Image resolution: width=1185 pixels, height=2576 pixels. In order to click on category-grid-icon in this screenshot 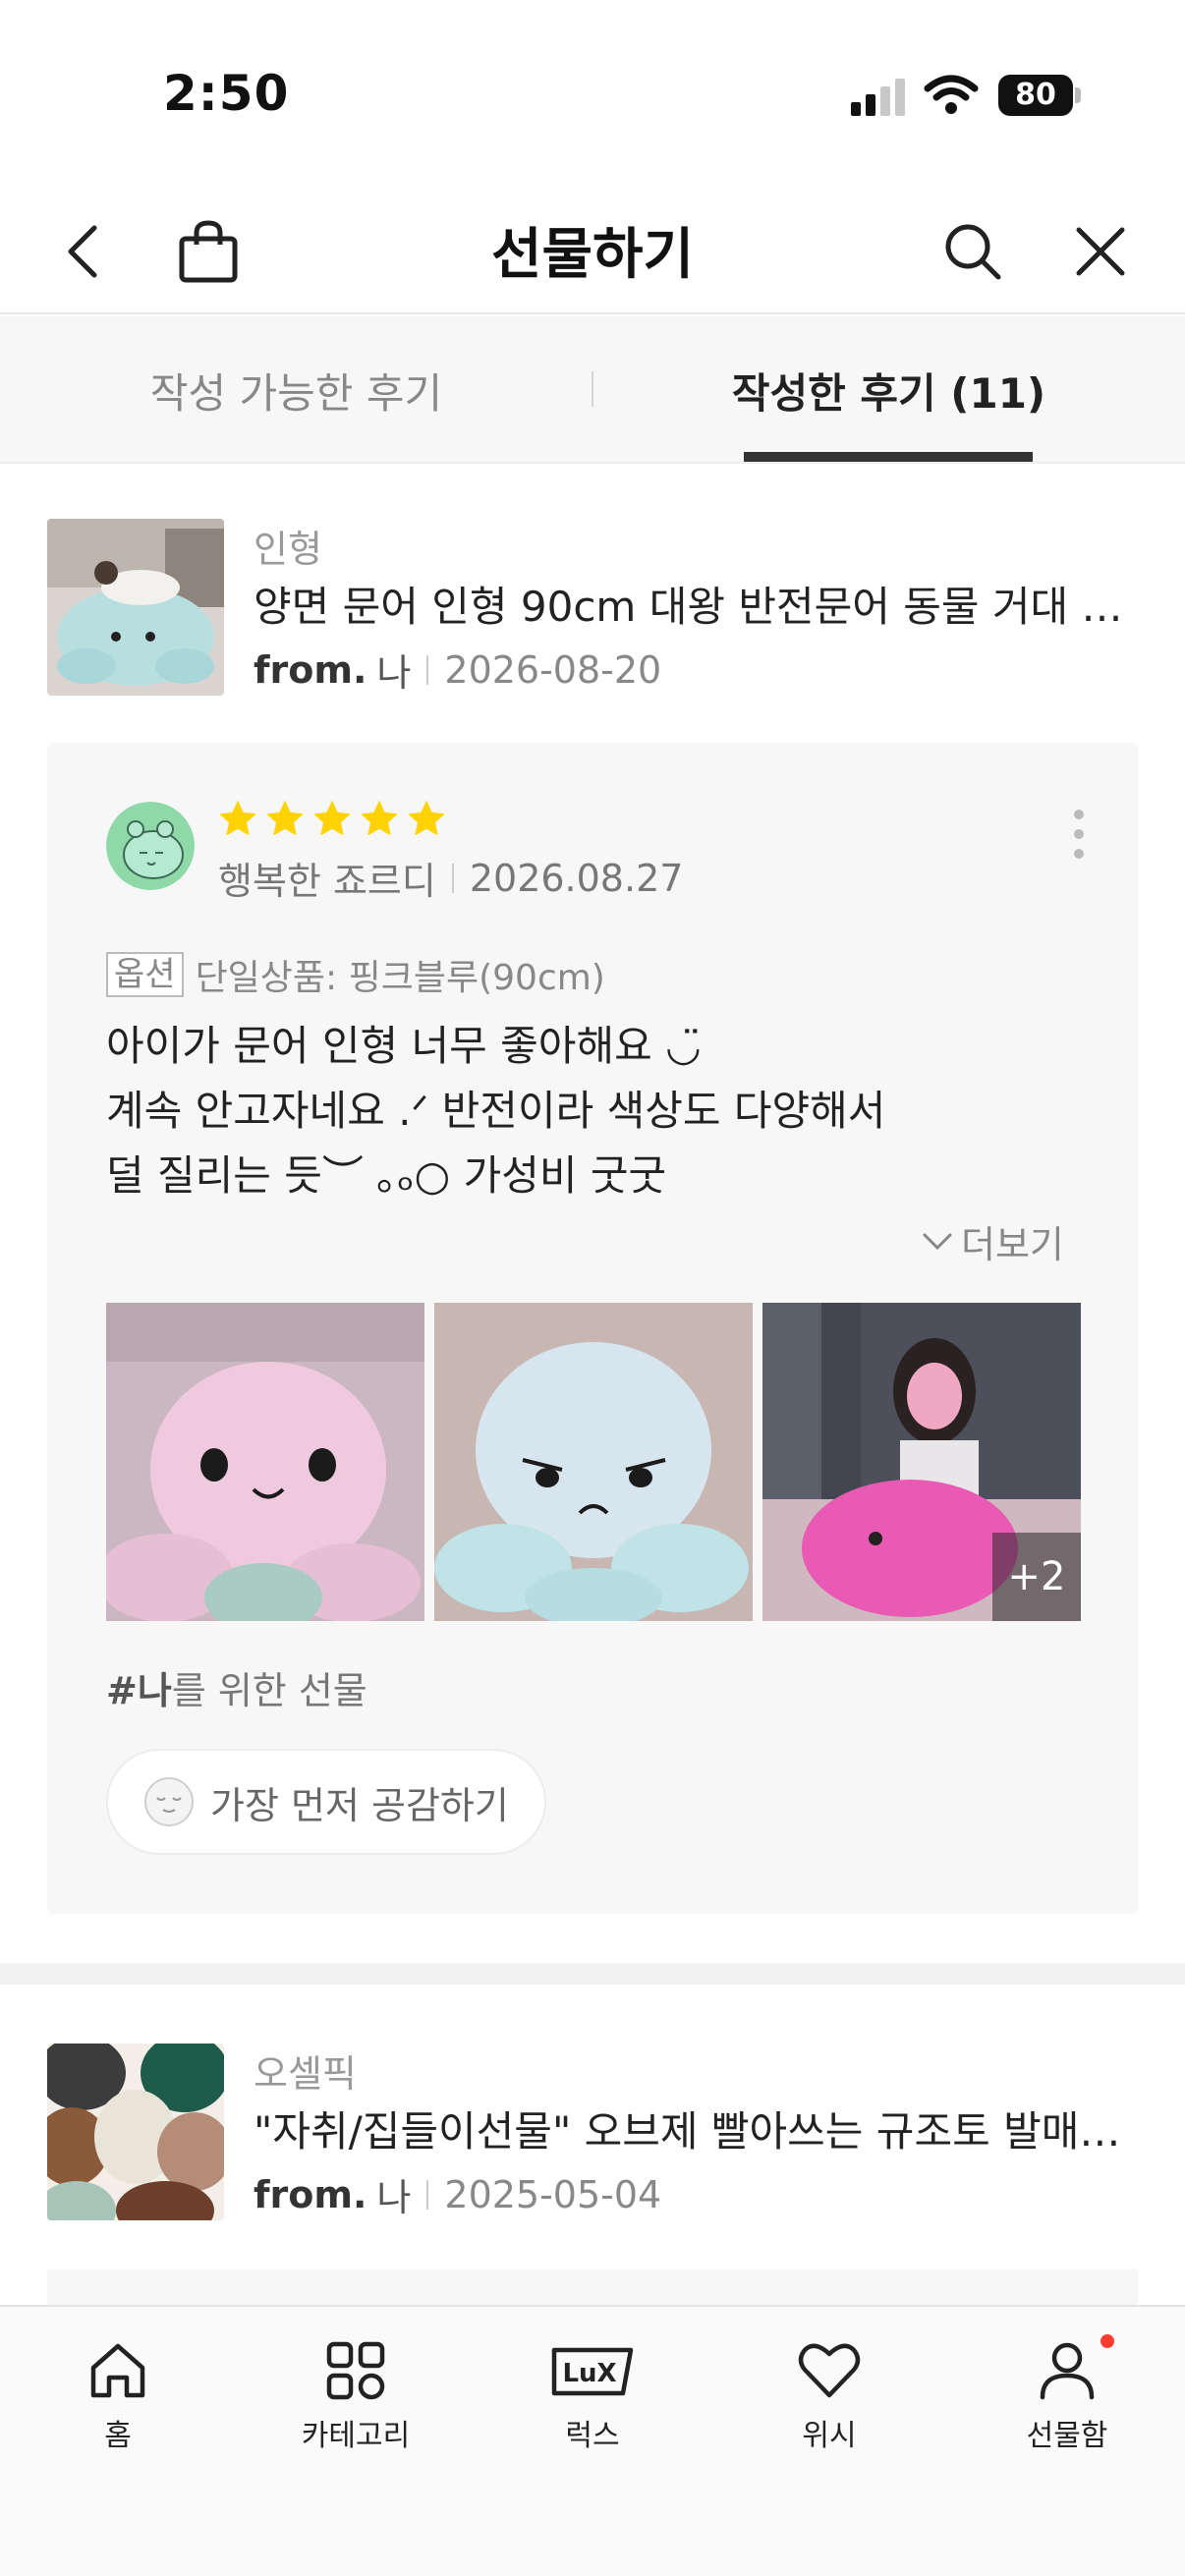, I will do `click(355, 2370)`.